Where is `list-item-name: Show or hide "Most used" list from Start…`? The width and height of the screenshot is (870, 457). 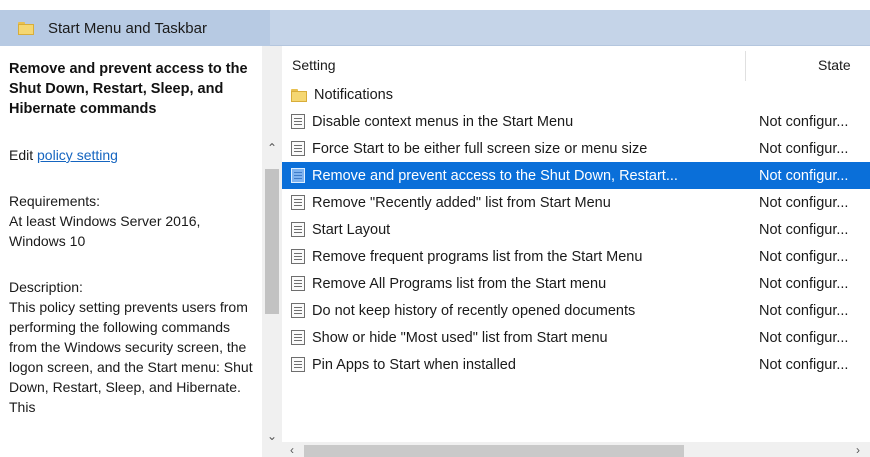
list-item-name: Show or hide "Most used" list from Start… is located at coordinates (460, 337).